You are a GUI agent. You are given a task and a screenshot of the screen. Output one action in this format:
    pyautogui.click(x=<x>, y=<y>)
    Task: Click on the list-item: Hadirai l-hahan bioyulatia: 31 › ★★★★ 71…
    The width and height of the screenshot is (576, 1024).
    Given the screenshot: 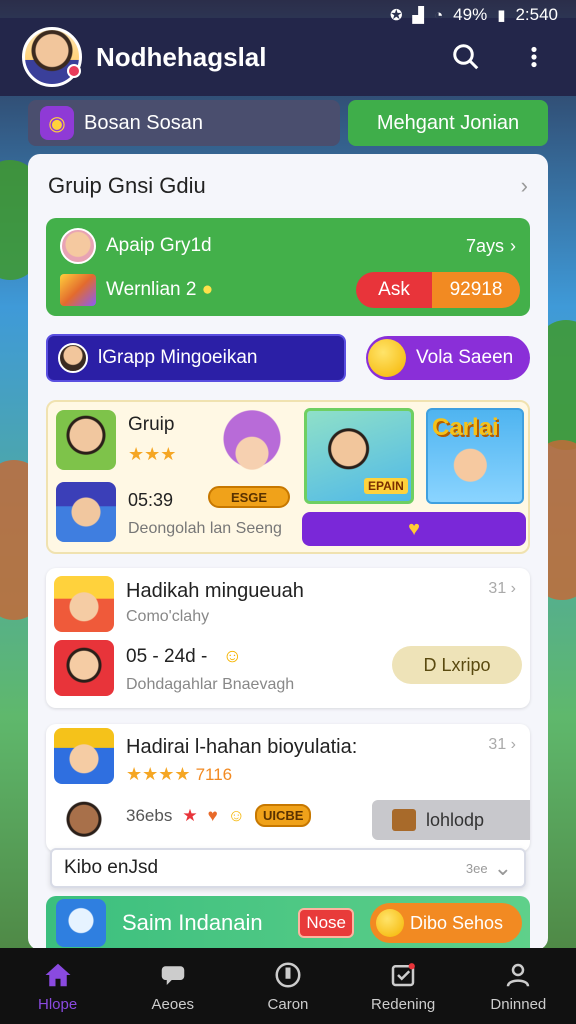 What is the action you would take?
    pyautogui.click(x=288, y=788)
    